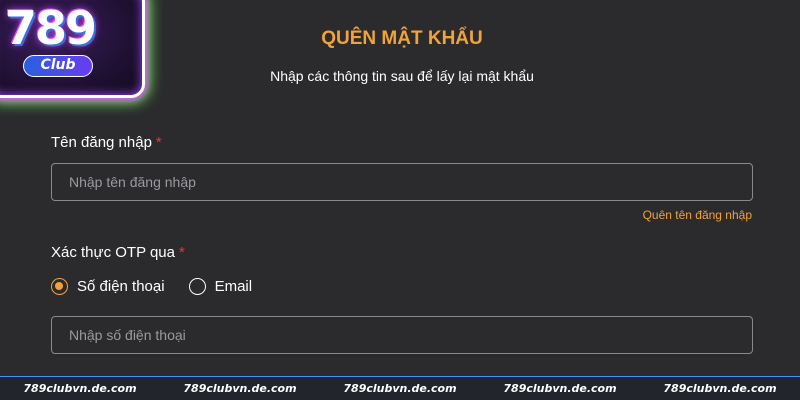  What do you see at coordinates (59, 286) in the screenshot?
I see `radio-checked-icon` at bounding box center [59, 286].